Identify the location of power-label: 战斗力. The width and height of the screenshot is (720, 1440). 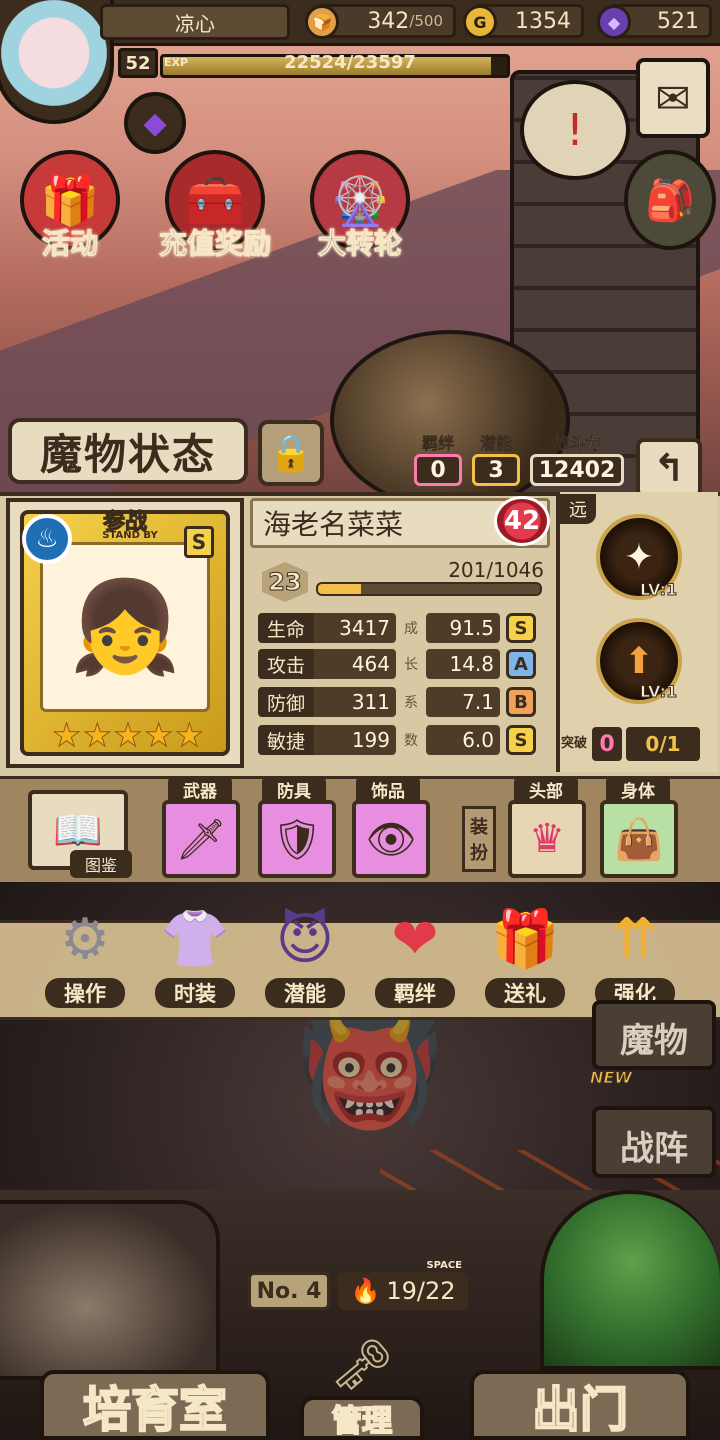
(577, 444).